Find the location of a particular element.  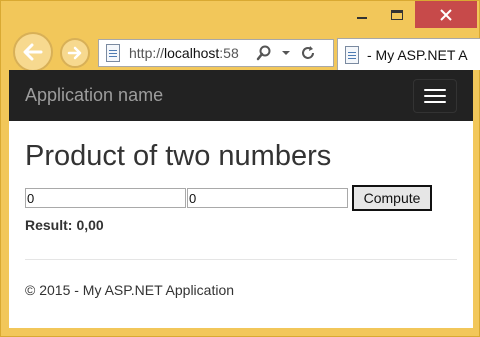

compute-button: Compute is located at coordinates (392, 198).